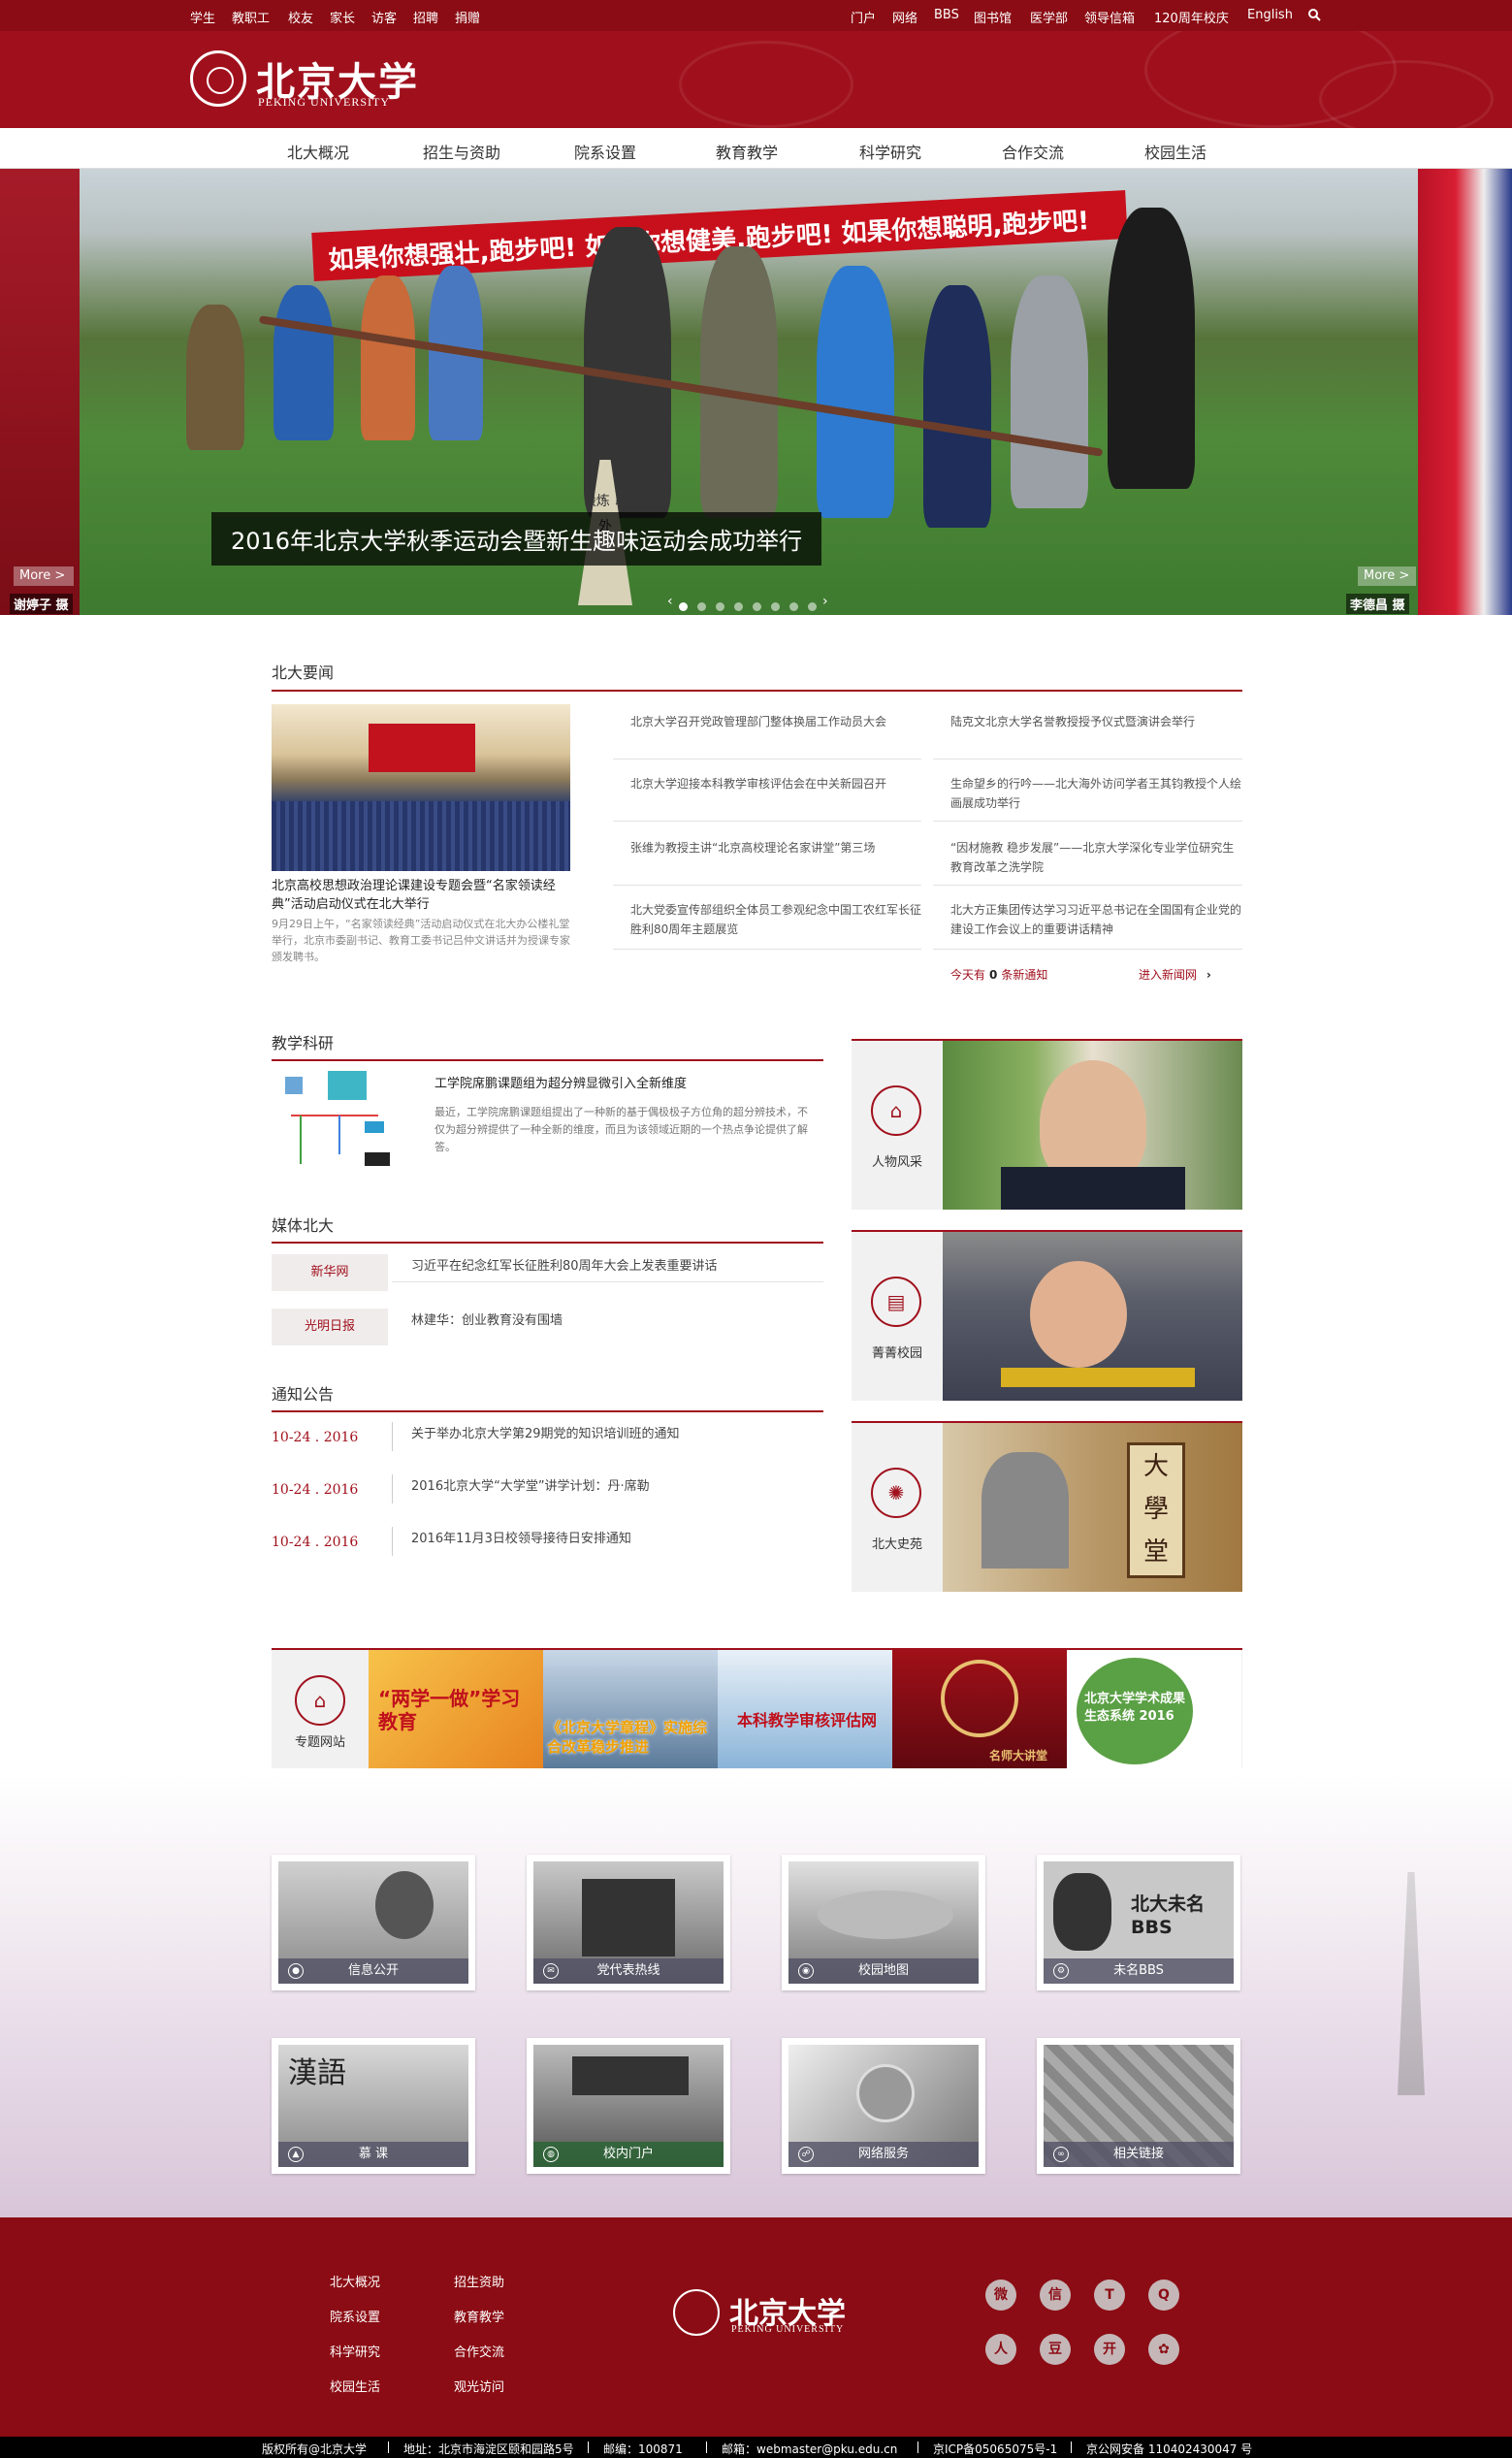 This screenshot has width=1512, height=2458. Describe the element at coordinates (303, 1393) in the screenshot. I see `section-title-notices: 通知公告` at that location.